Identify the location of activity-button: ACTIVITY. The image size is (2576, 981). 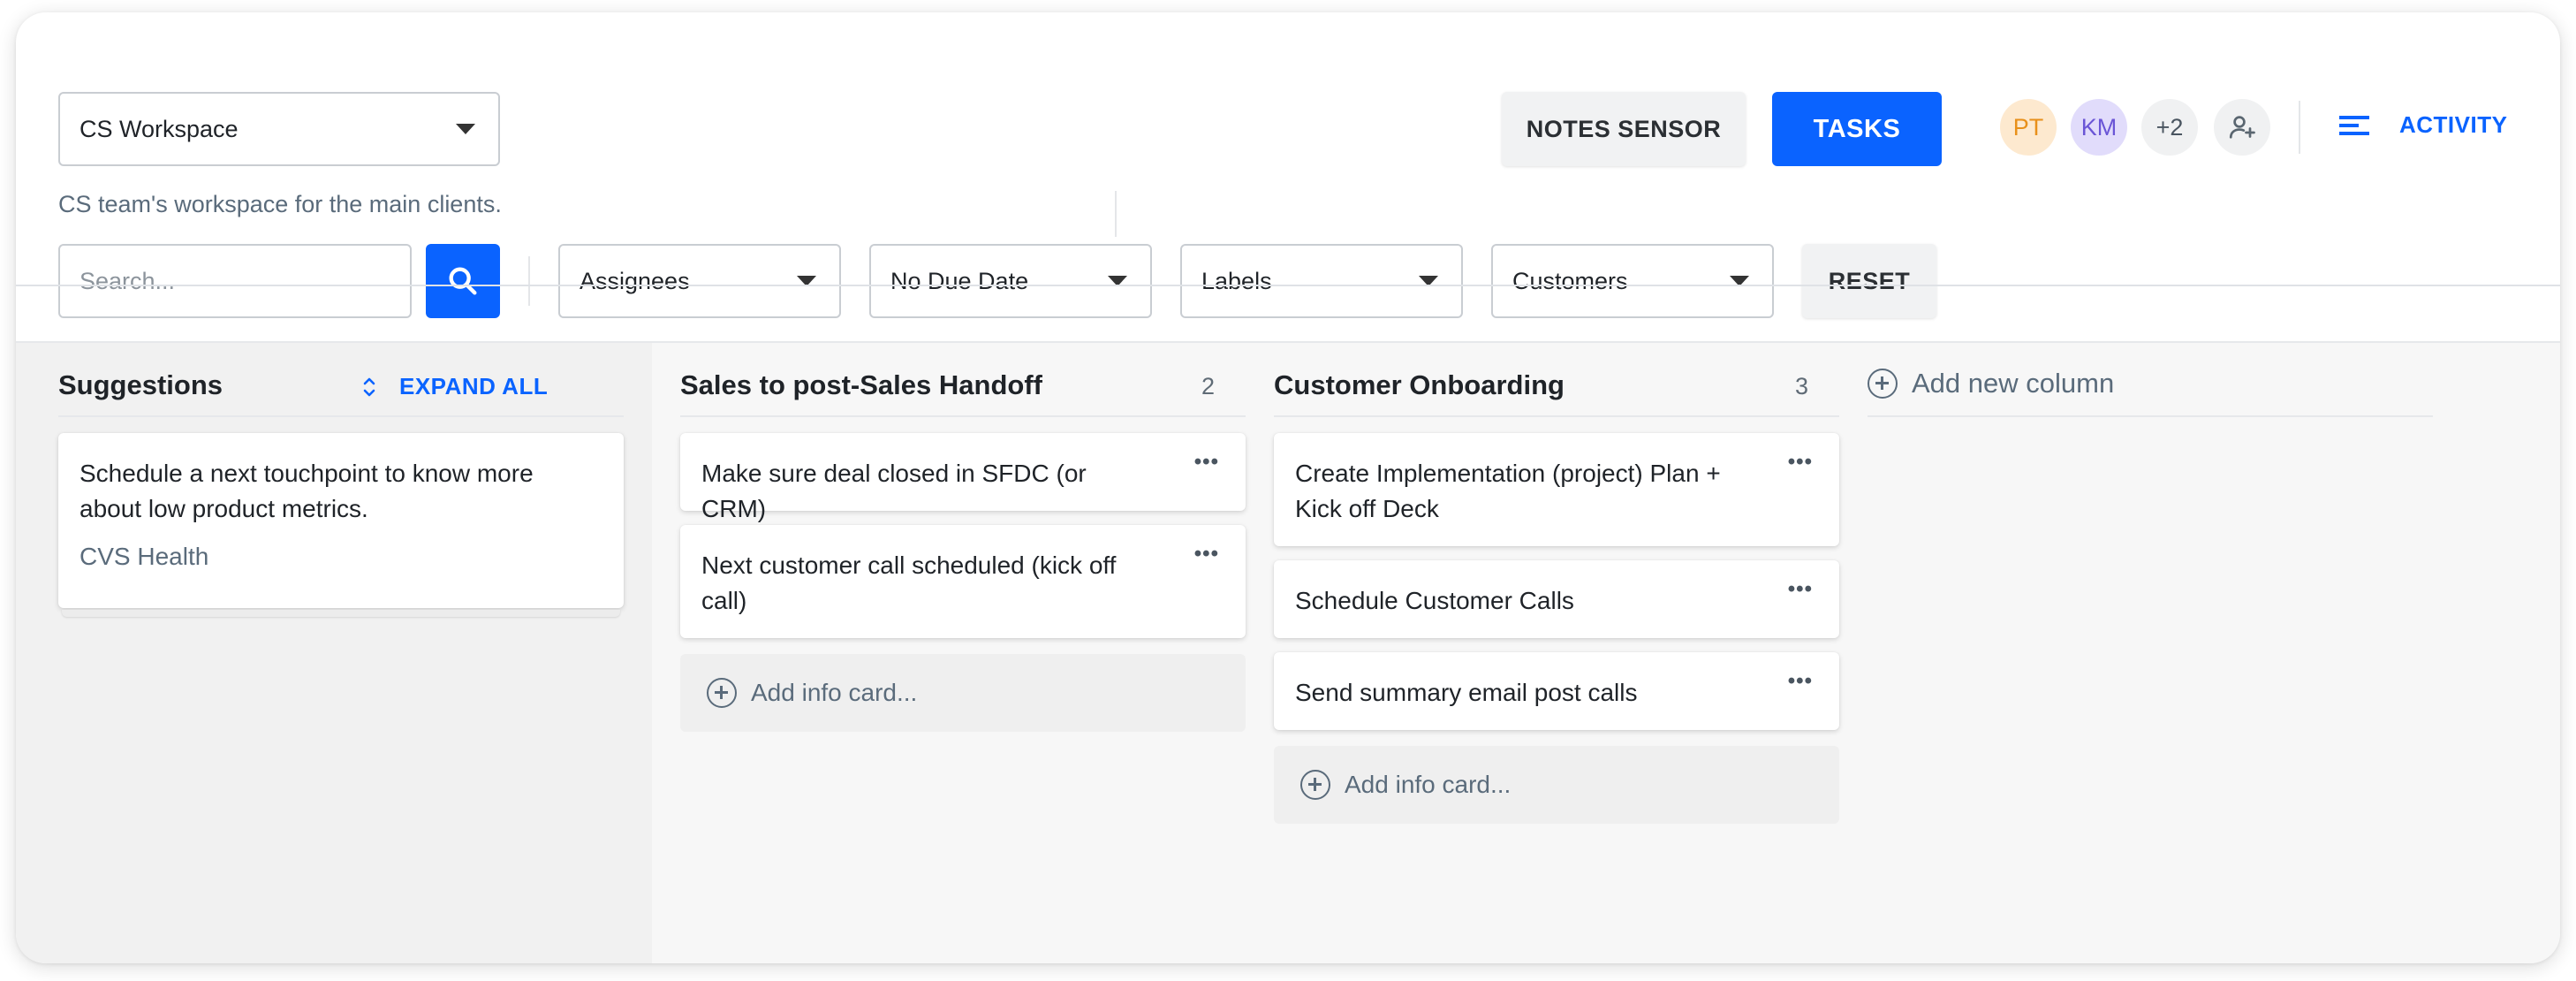
(2423, 125).